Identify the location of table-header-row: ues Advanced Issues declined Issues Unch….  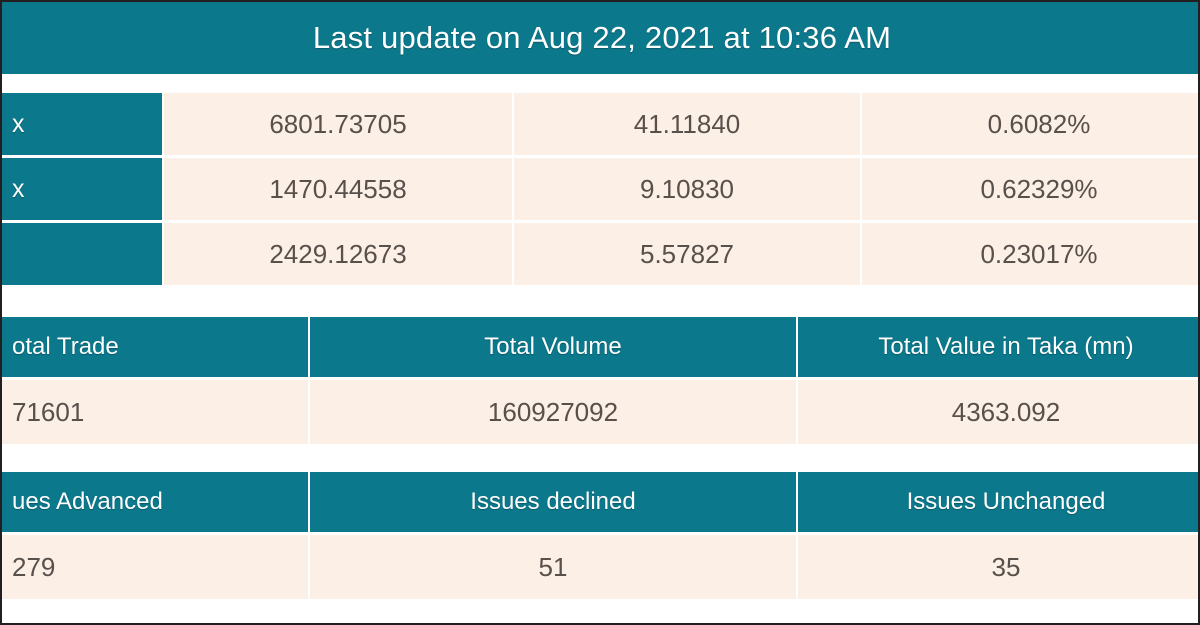
(600, 502).